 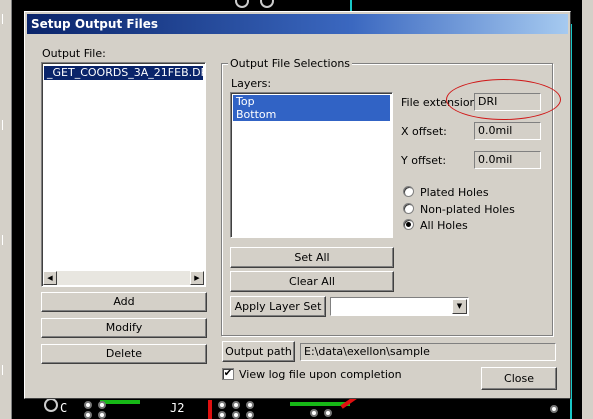 I want to click on non-plated-holes-radio, so click(x=408, y=208).